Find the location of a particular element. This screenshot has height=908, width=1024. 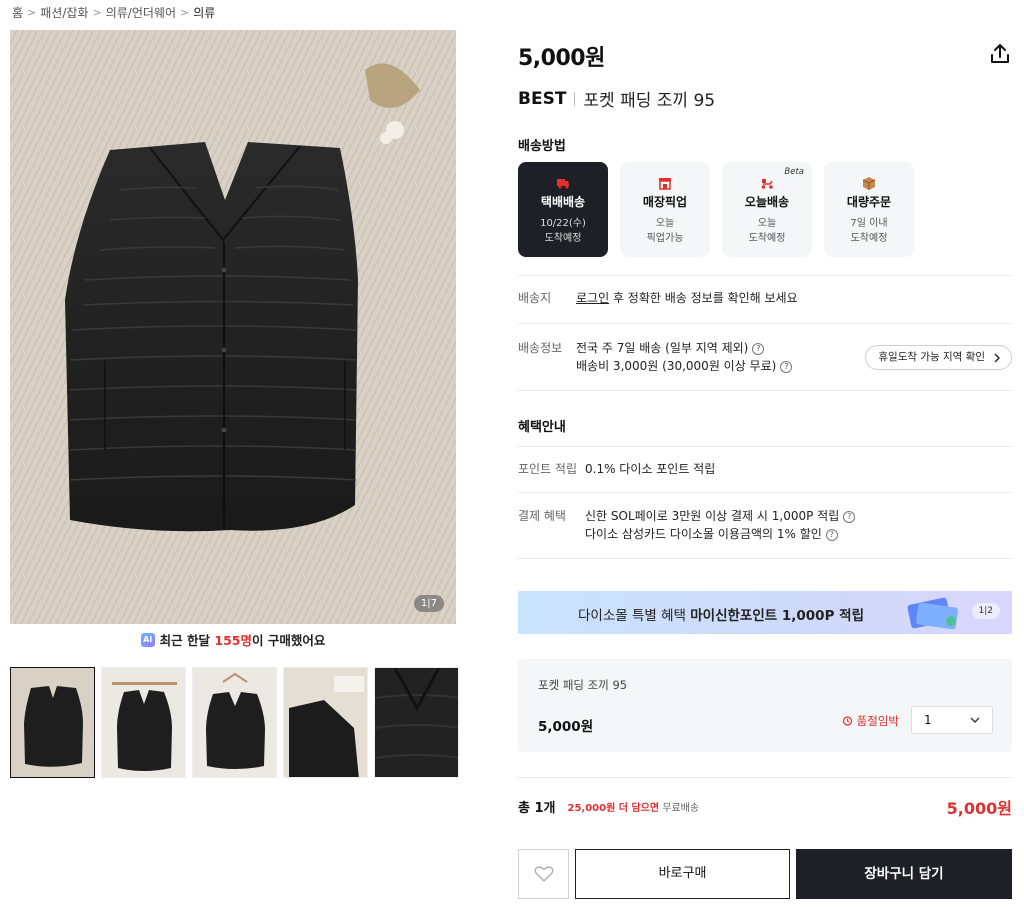

breadcrumb-clothing-underwear: 의류/언더웨어 is located at coordinates (141, 12).